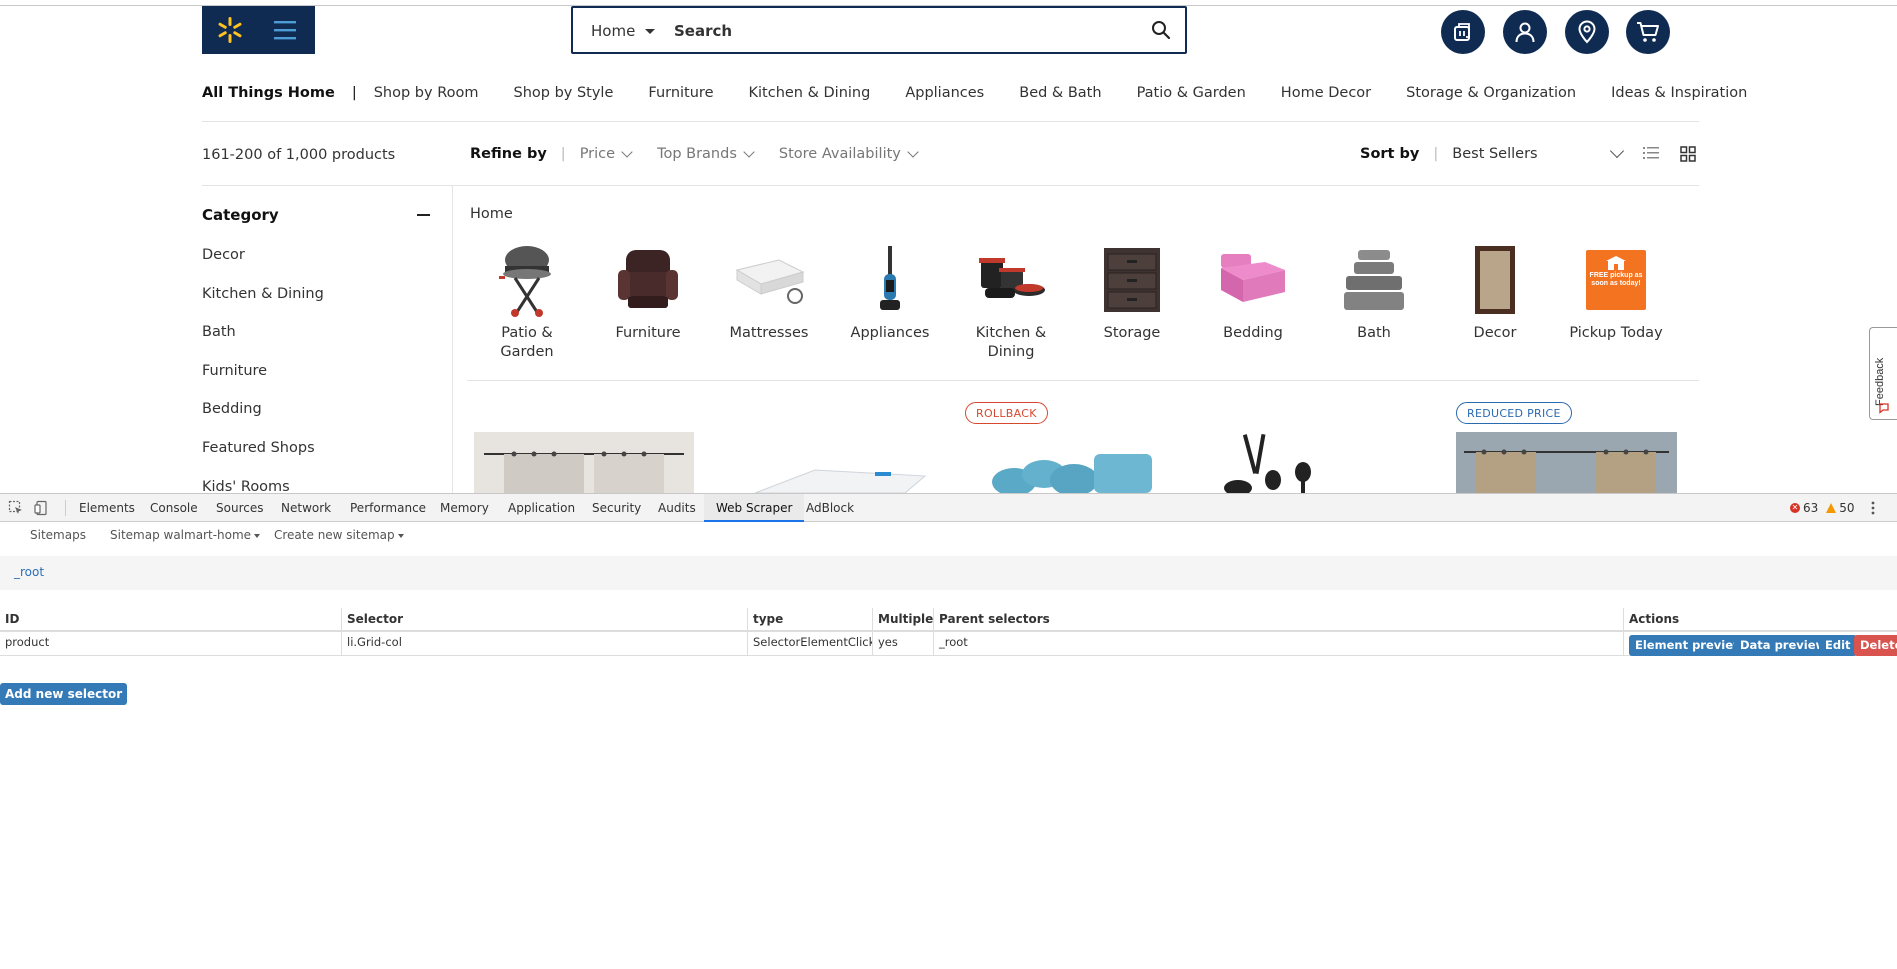  Describe the element at coordinates (491, 214) in the screenshot. I see `breadcrumb: Home` at that location.